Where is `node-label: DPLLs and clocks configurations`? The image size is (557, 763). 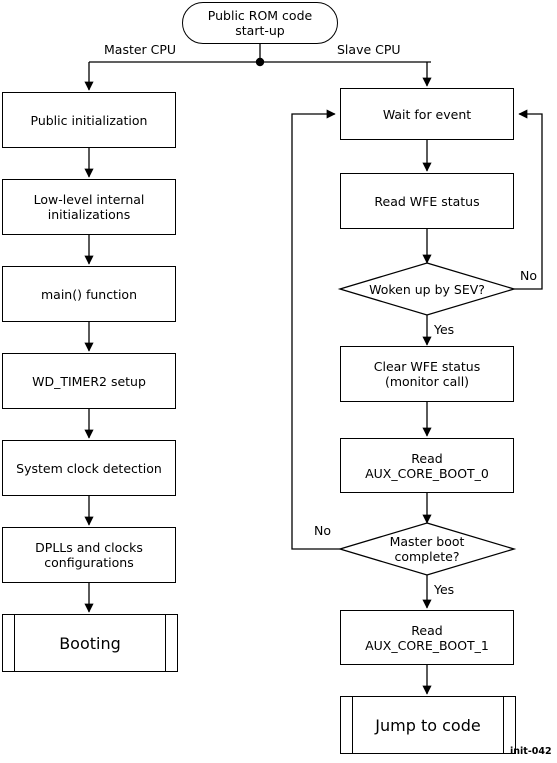 node-label: DPLLs and clocks configurations is located at coordinates (89, 555).